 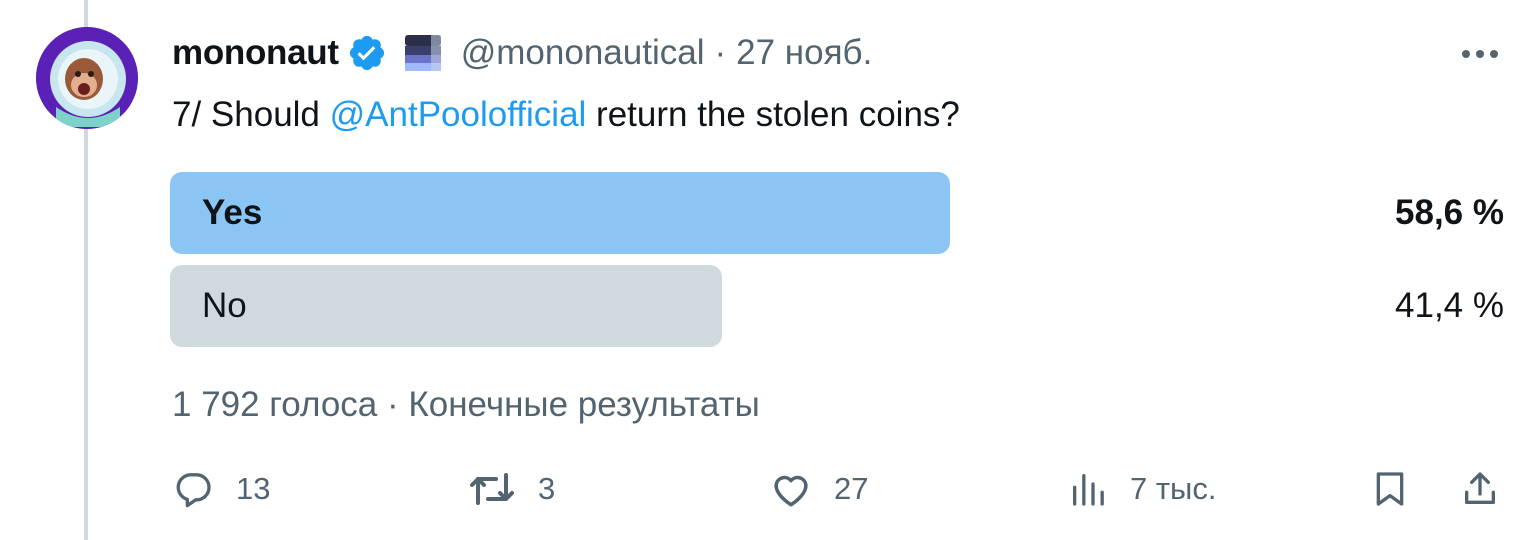 I want to click on like-button: 27, so click(x=819, y=489).